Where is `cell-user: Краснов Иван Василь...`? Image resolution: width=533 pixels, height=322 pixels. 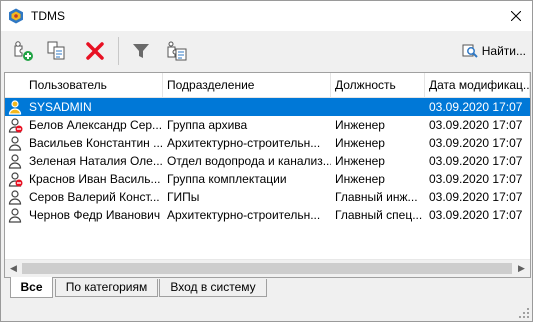
cell-user: Краснов Иван Василь... is located at coordinates (94, 179).